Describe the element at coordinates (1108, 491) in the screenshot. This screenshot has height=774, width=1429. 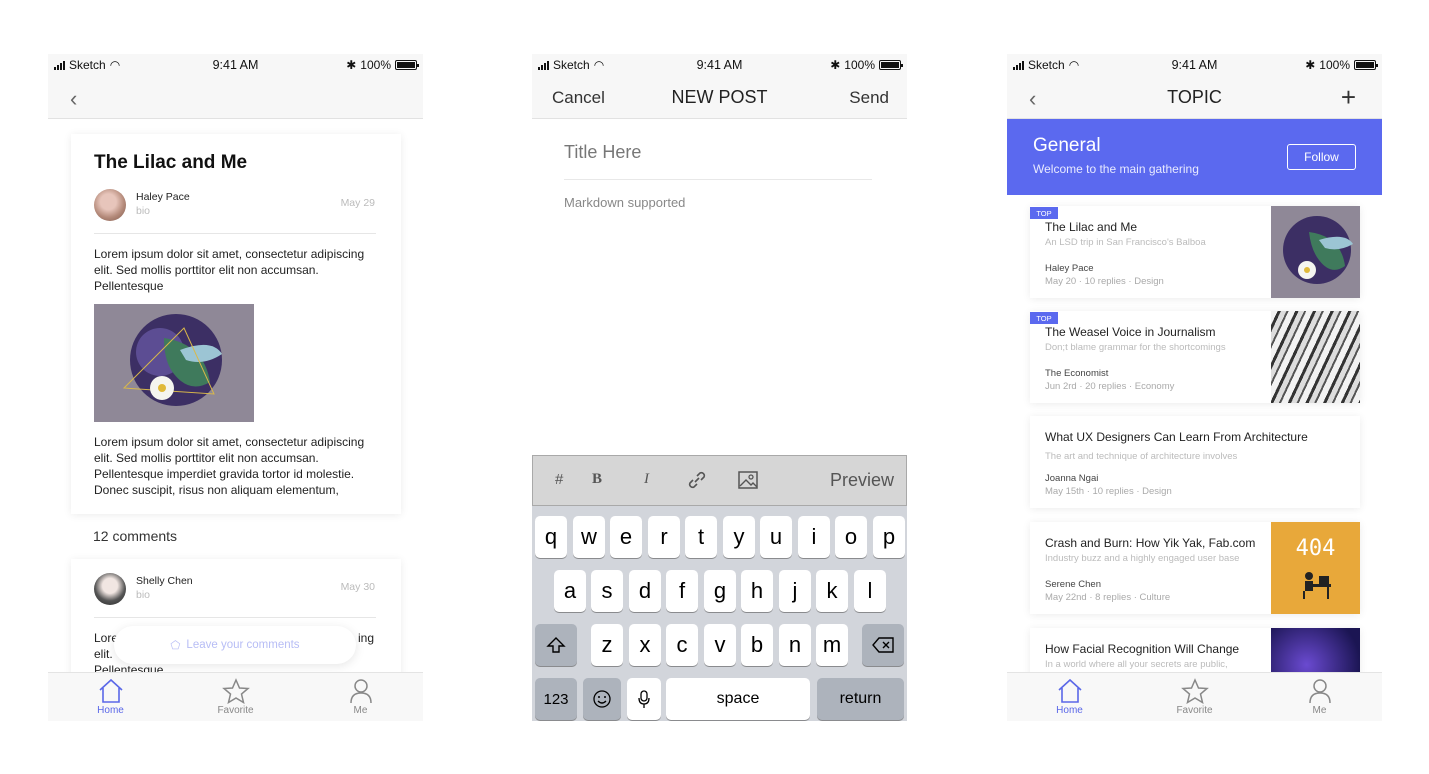
I see `post-meta: May 15th · 10 replies · Design` at that location.